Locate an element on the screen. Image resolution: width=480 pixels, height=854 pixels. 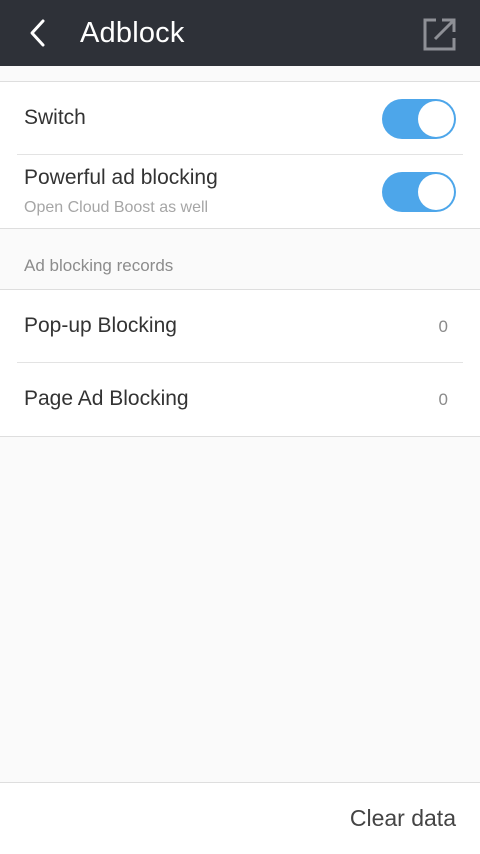
page-ad-blocking-row: Page Ad Blocking 0 is located at coordinates (240, 398).